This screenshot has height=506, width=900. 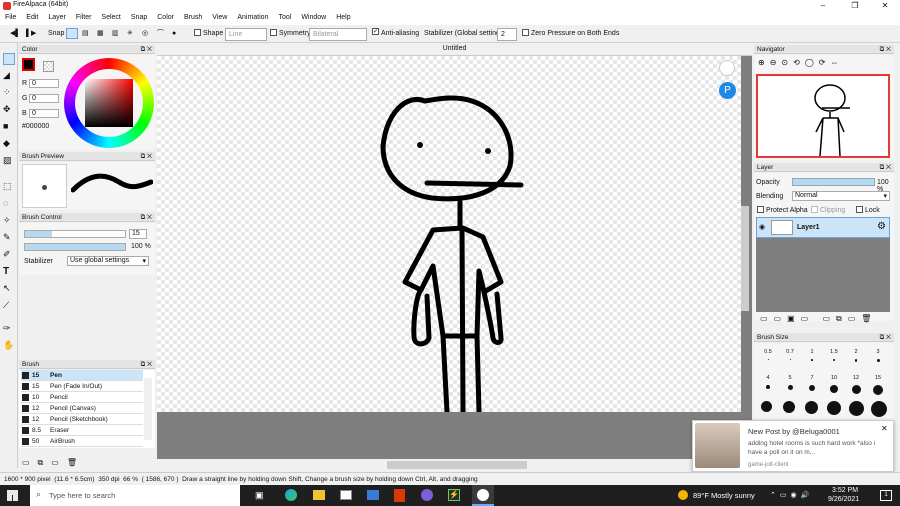 I want to click on brush-item: 8.5 Eraser, so click(x=82, y=430).